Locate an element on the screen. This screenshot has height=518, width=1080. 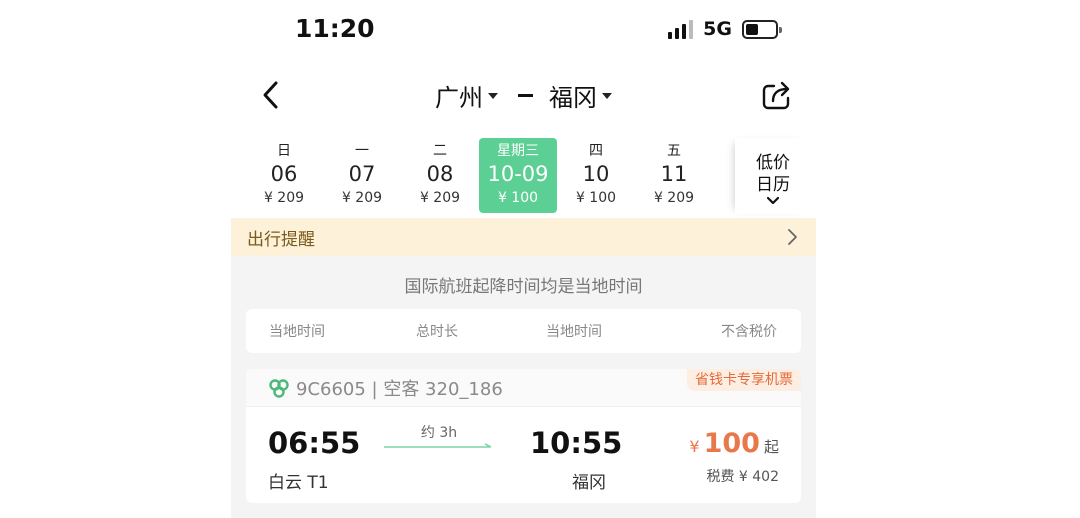
flight-price: ¥ 100 起 is located at coordinates (734, 443).